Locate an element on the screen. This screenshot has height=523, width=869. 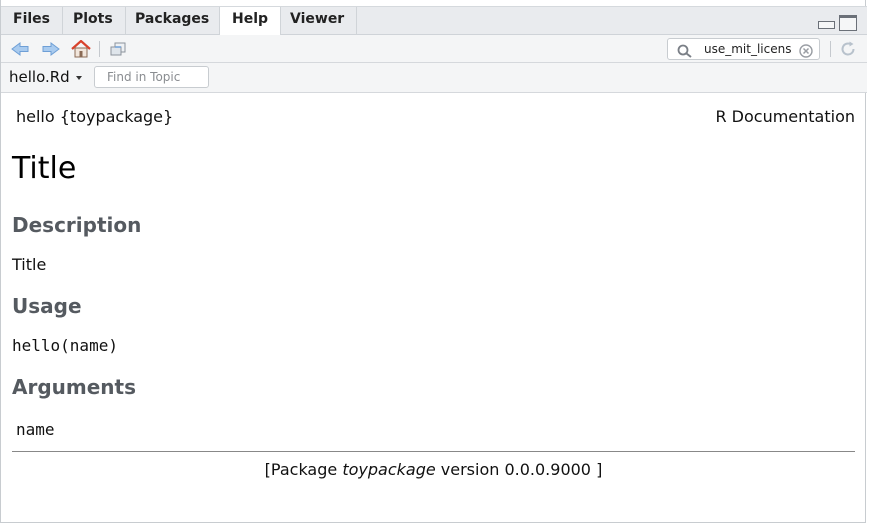
find-in-topic-input is located at coordinates (151, 77).